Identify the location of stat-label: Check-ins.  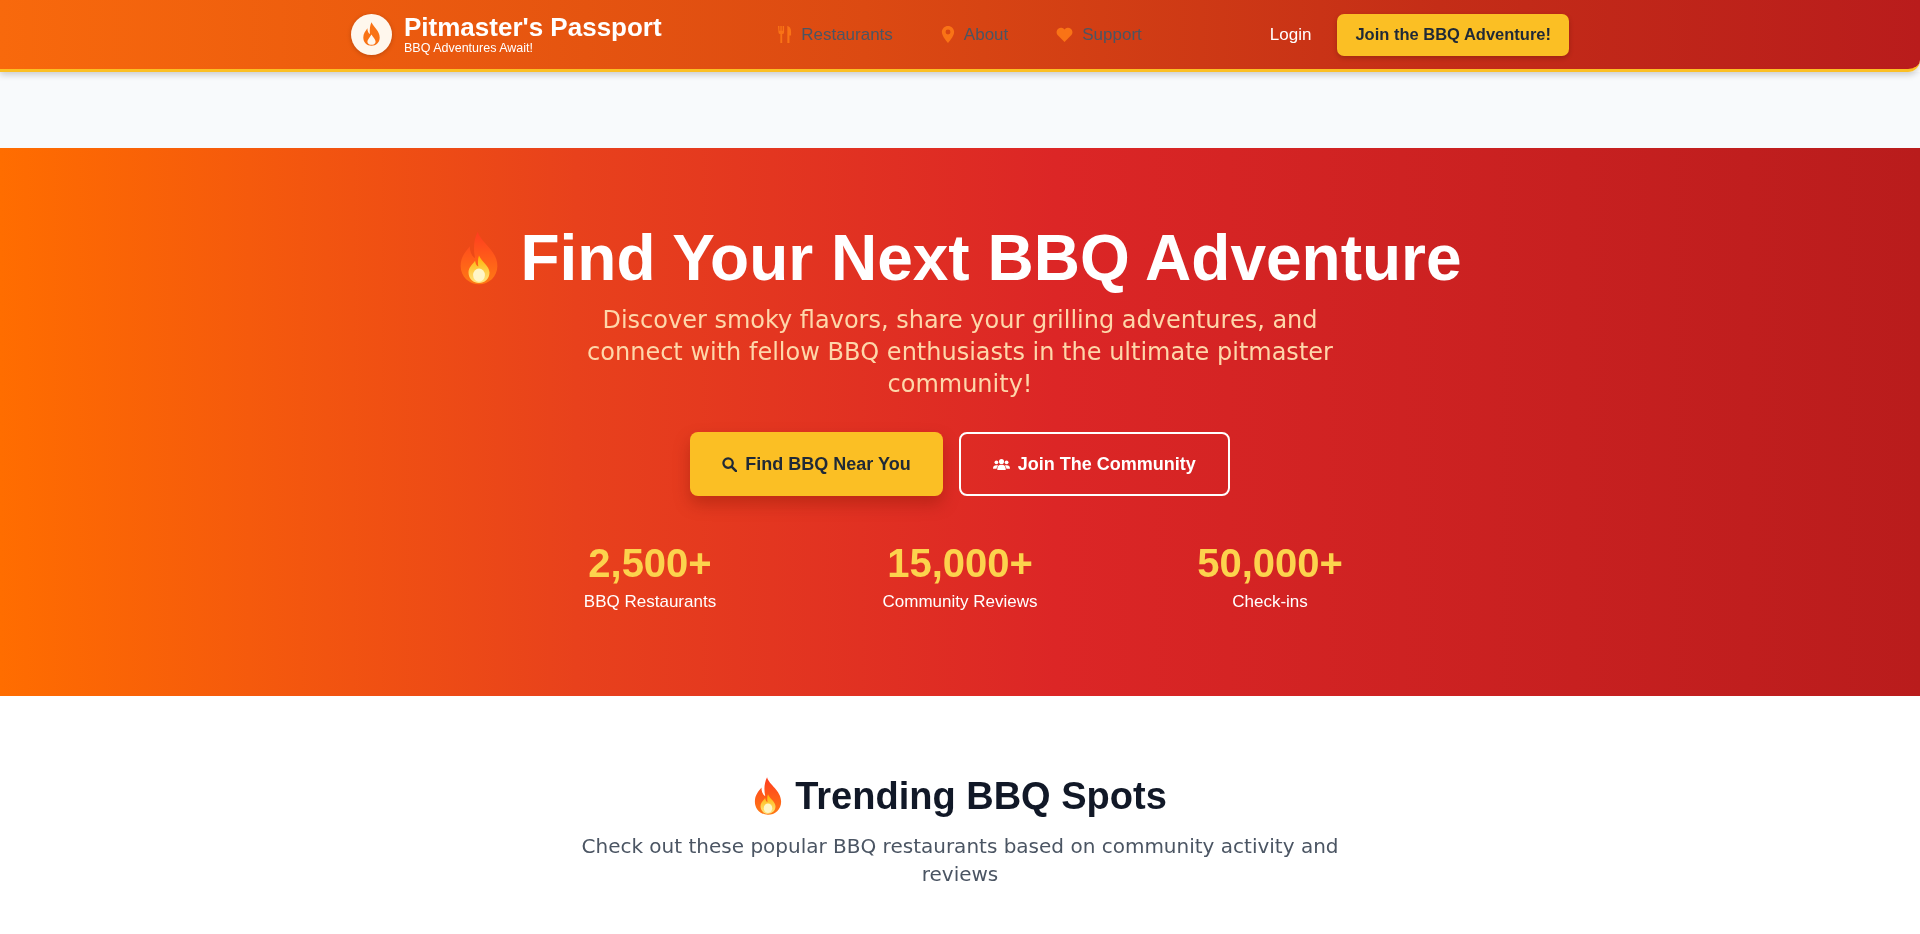
(1270, 602).